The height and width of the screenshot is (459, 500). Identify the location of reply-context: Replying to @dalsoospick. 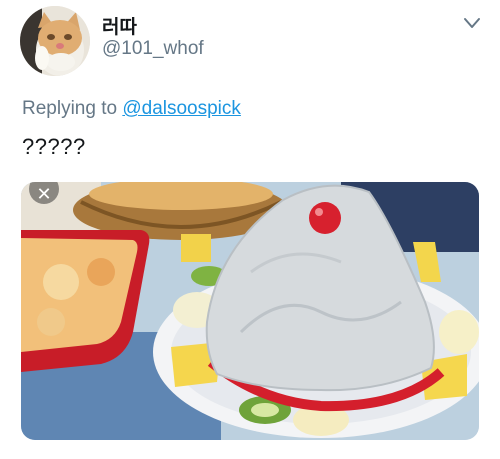
(131, 109).